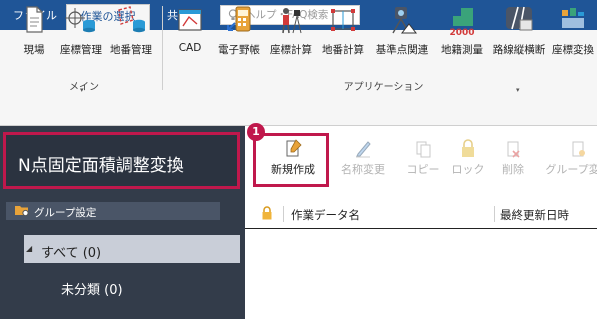 Image resolution: width=597 pixels, height=319 pixels. Describe the element at coordinates (423, 149) in the screenshot. I see `copy-icon` at that location.